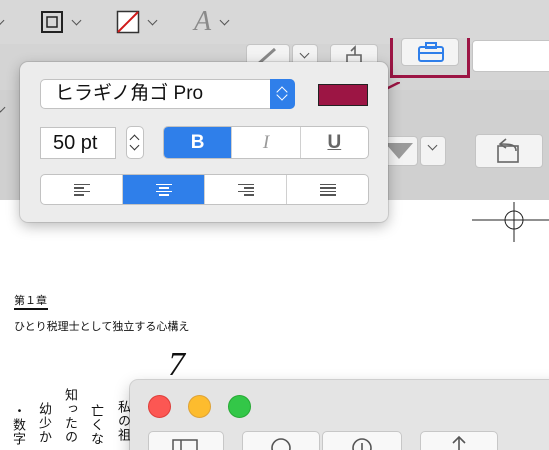  I want to click on toolbar-overflow-button, so click(2, 22).